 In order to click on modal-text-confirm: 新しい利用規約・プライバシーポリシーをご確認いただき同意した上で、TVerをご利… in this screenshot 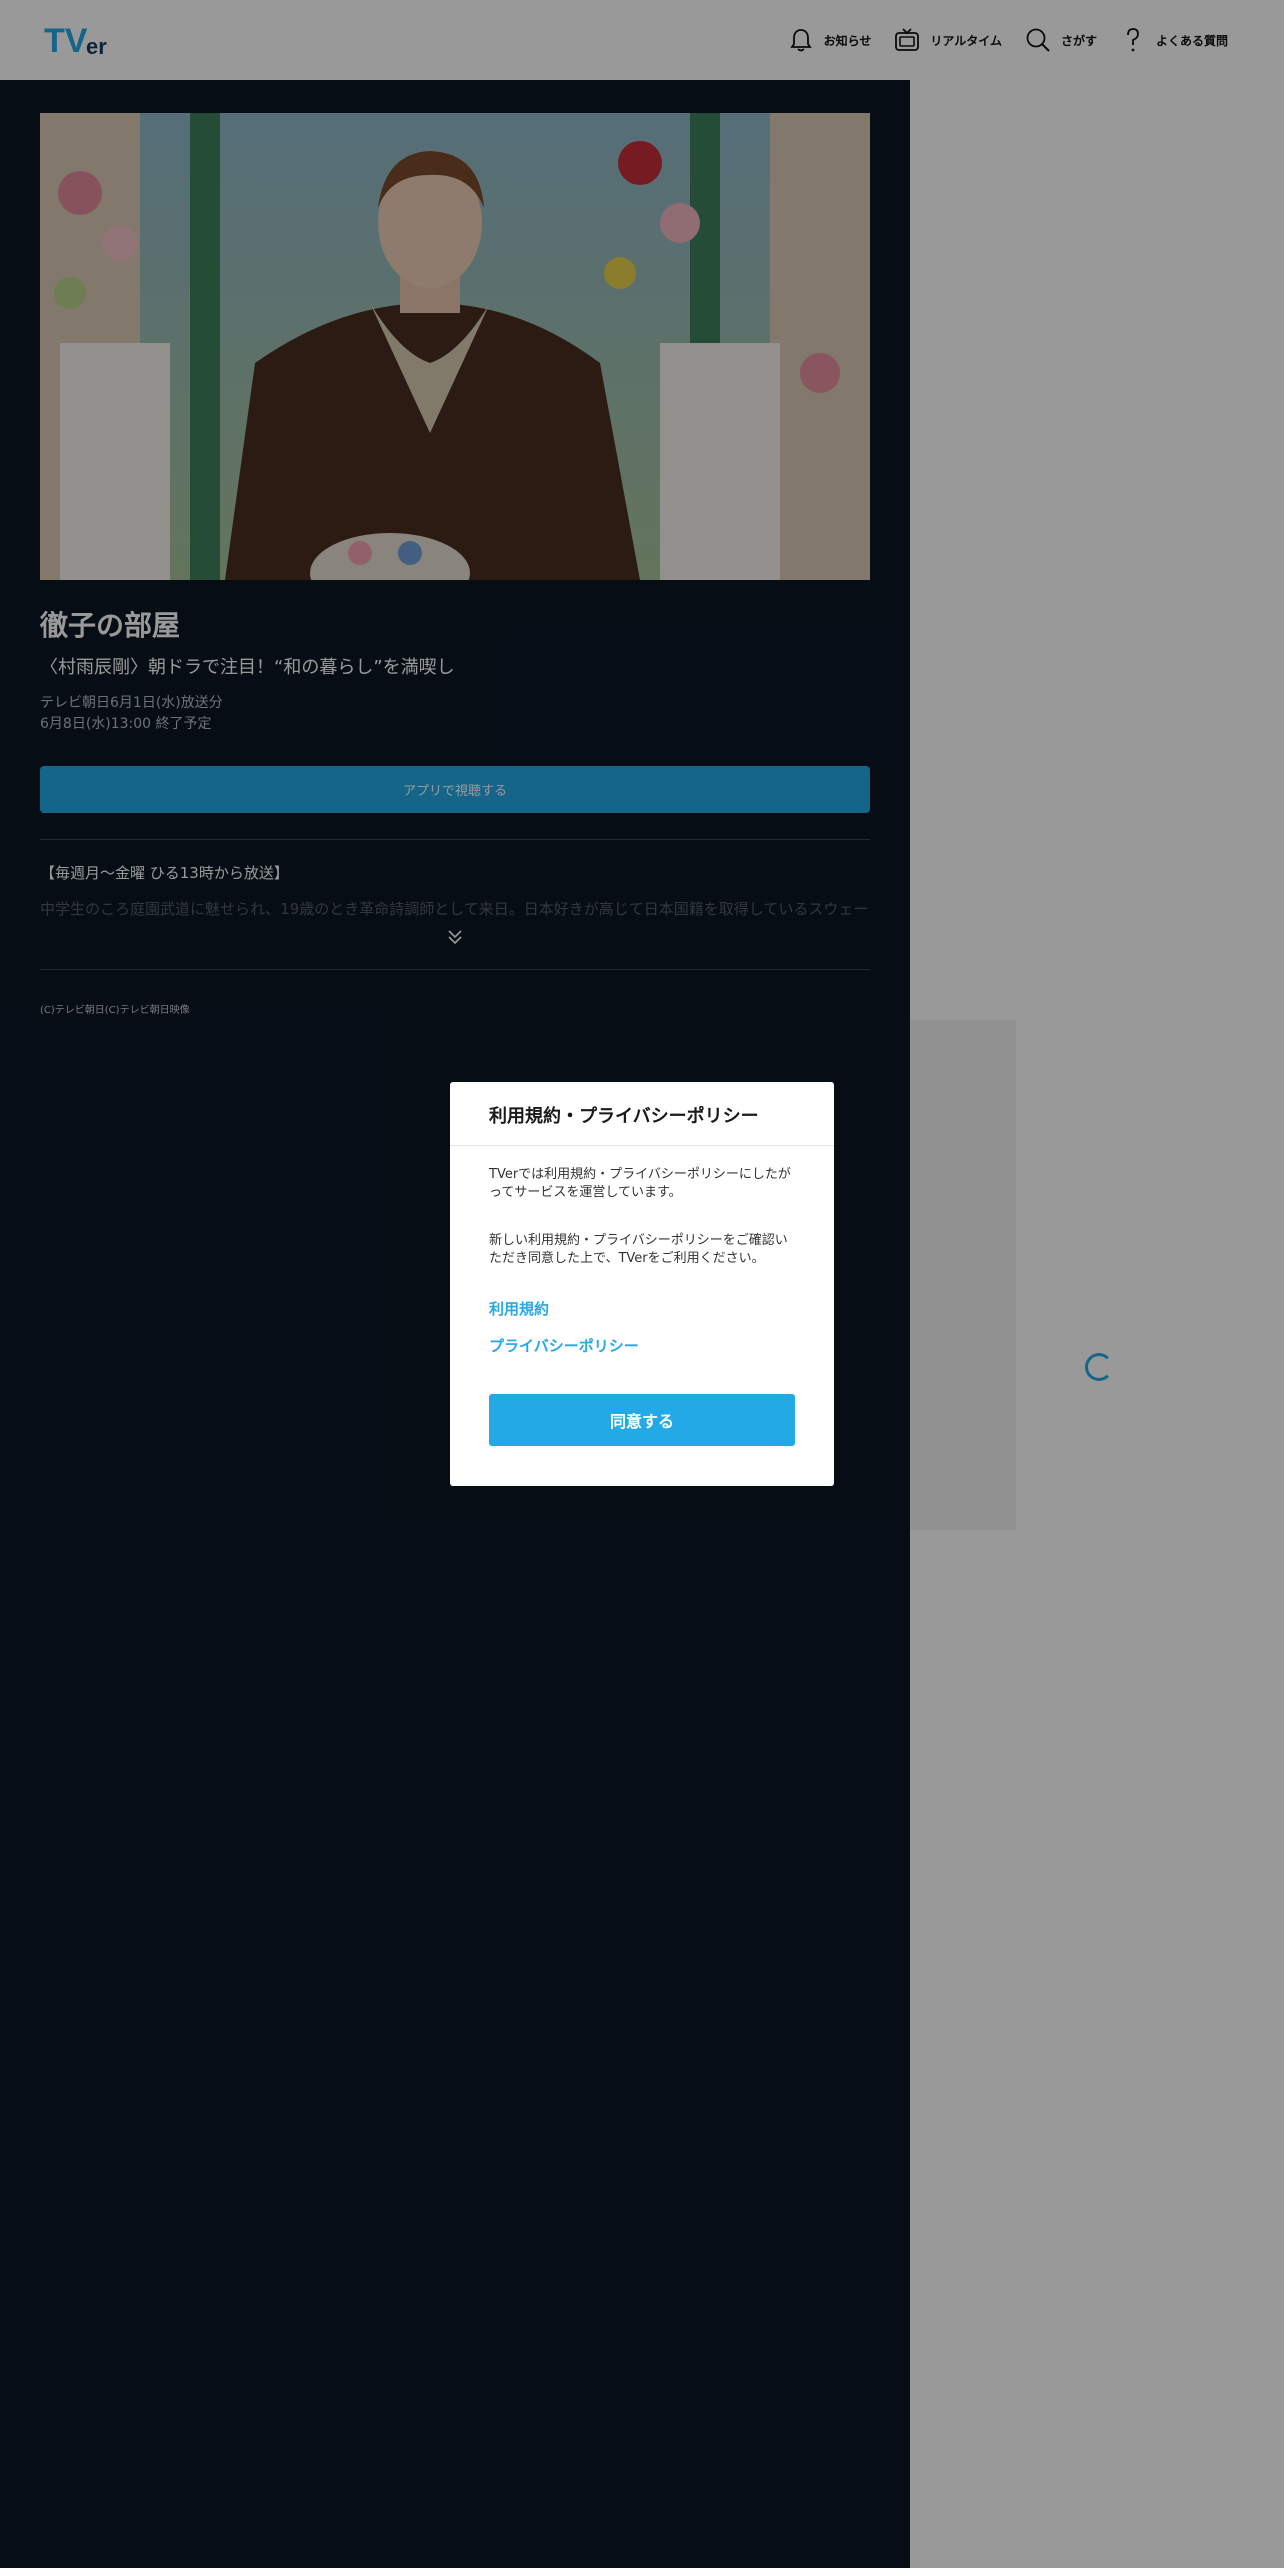, I will do `click(638, 1249)`.